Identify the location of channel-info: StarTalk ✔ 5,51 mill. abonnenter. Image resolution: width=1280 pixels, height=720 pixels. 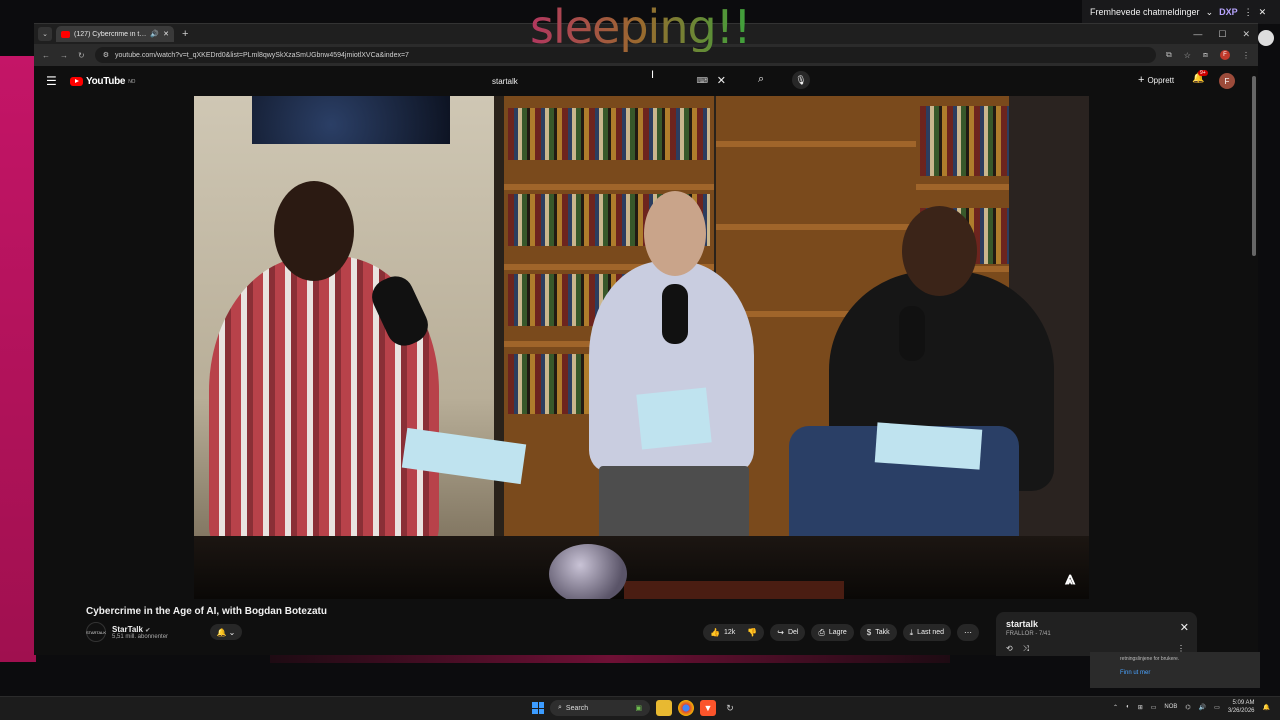
(140, 632).